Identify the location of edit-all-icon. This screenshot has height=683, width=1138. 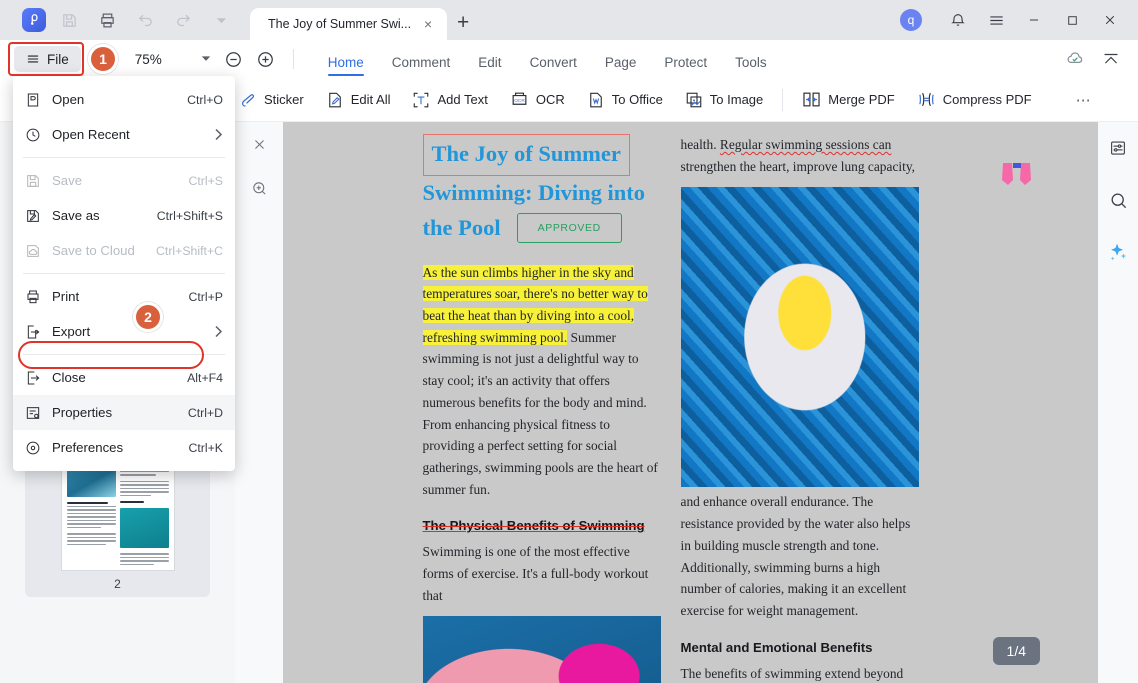
(335, 100).